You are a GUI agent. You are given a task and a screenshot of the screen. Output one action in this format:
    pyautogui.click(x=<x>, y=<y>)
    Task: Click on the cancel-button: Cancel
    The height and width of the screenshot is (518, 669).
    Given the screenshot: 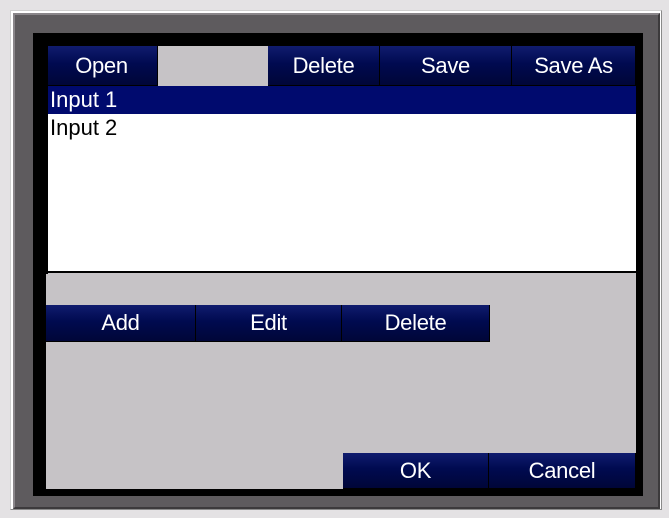 What is the action you would take?
    pyautogui.click(x=562, y=471)
    